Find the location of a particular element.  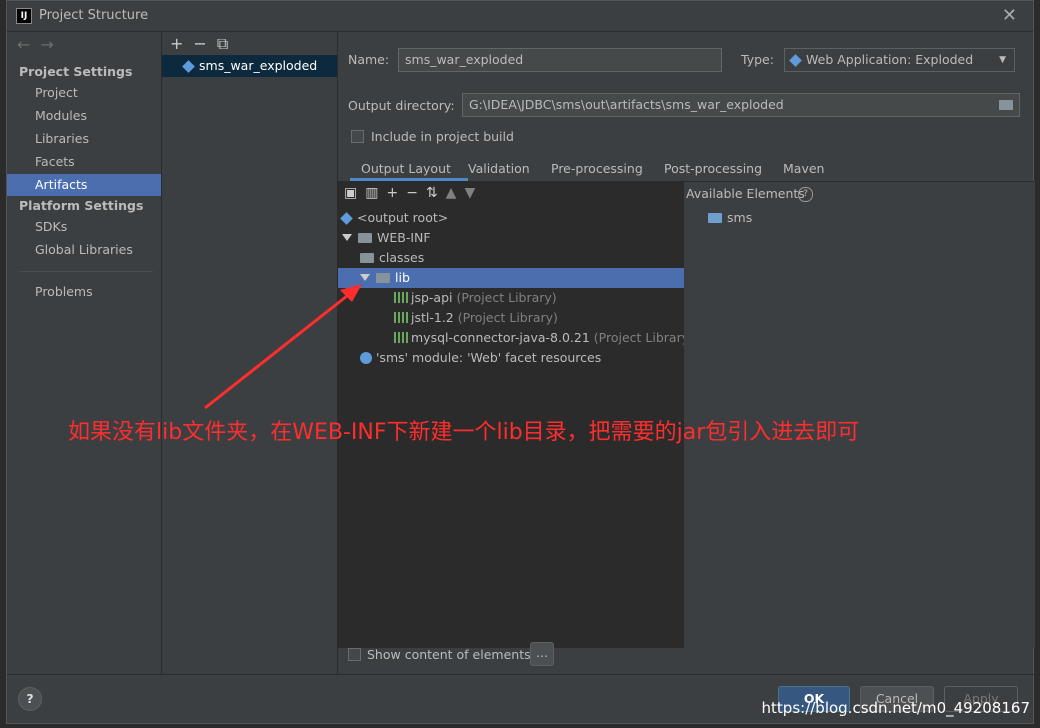

arrow-shaft is located at coordinates (278, 350).